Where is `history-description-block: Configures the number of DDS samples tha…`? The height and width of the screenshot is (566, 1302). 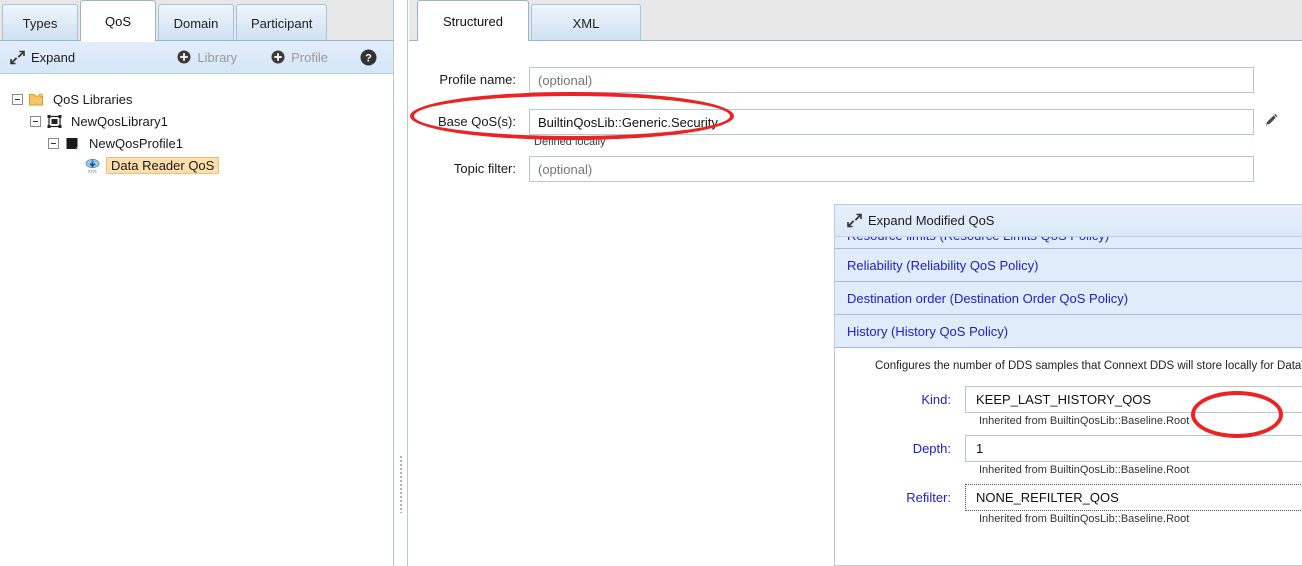 history-description-block: Configures the number of DDS samples tha… is located at coordinates (1068, 366).